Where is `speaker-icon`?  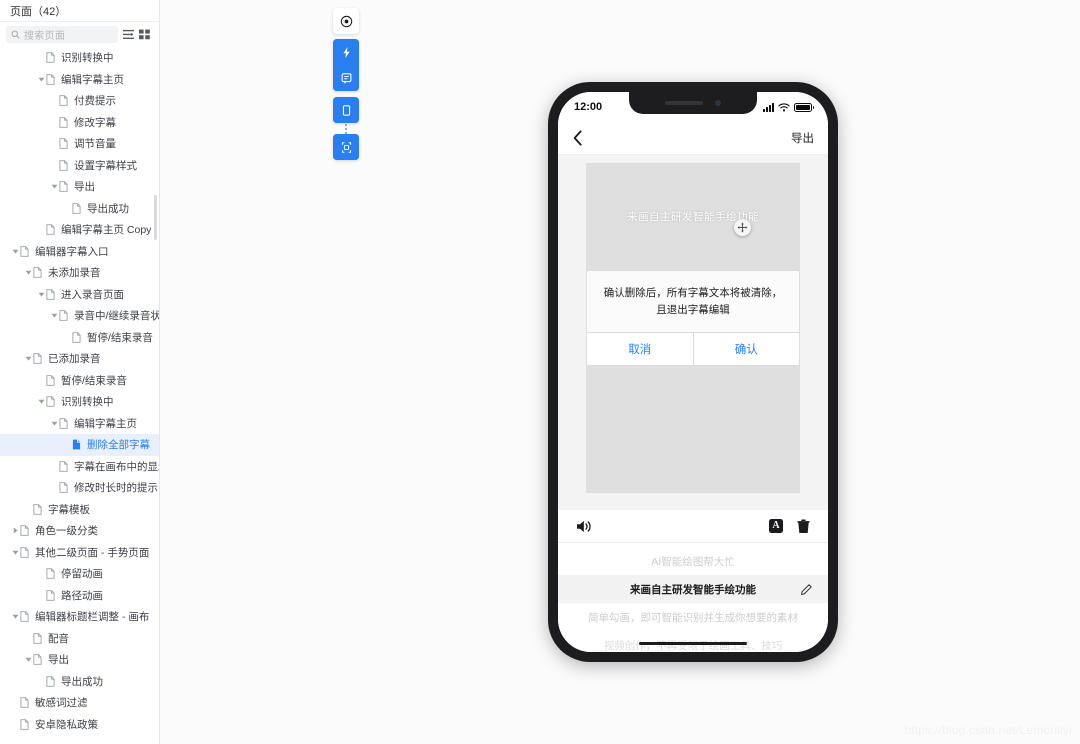 speaker-icon is located at coordinates (584, 526).